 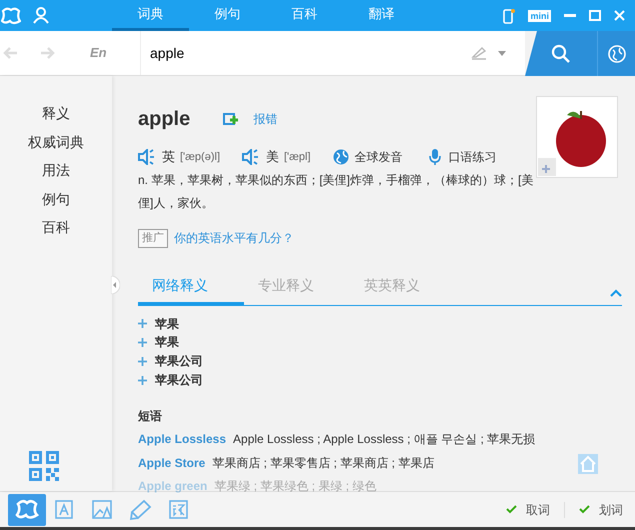 I want to click on phonetic-text: ['æp(ə)l], so click(x=200, y=157).